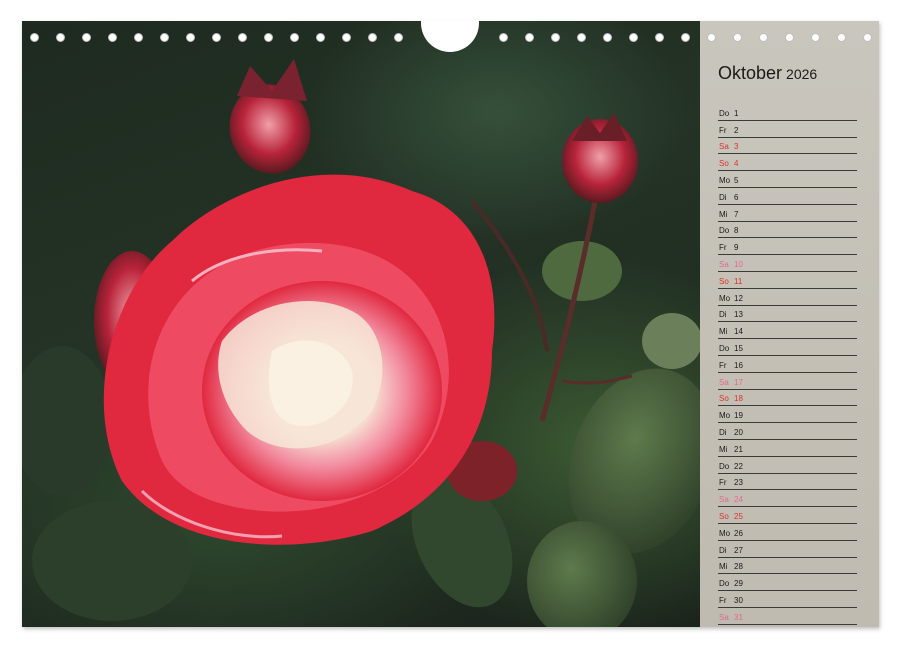 The height and width of the screenshot is (648, 899). What do you see at coordinates (738, 382) in the screenshot?
I see `day-number: 17` at bounding box center [738, 382].